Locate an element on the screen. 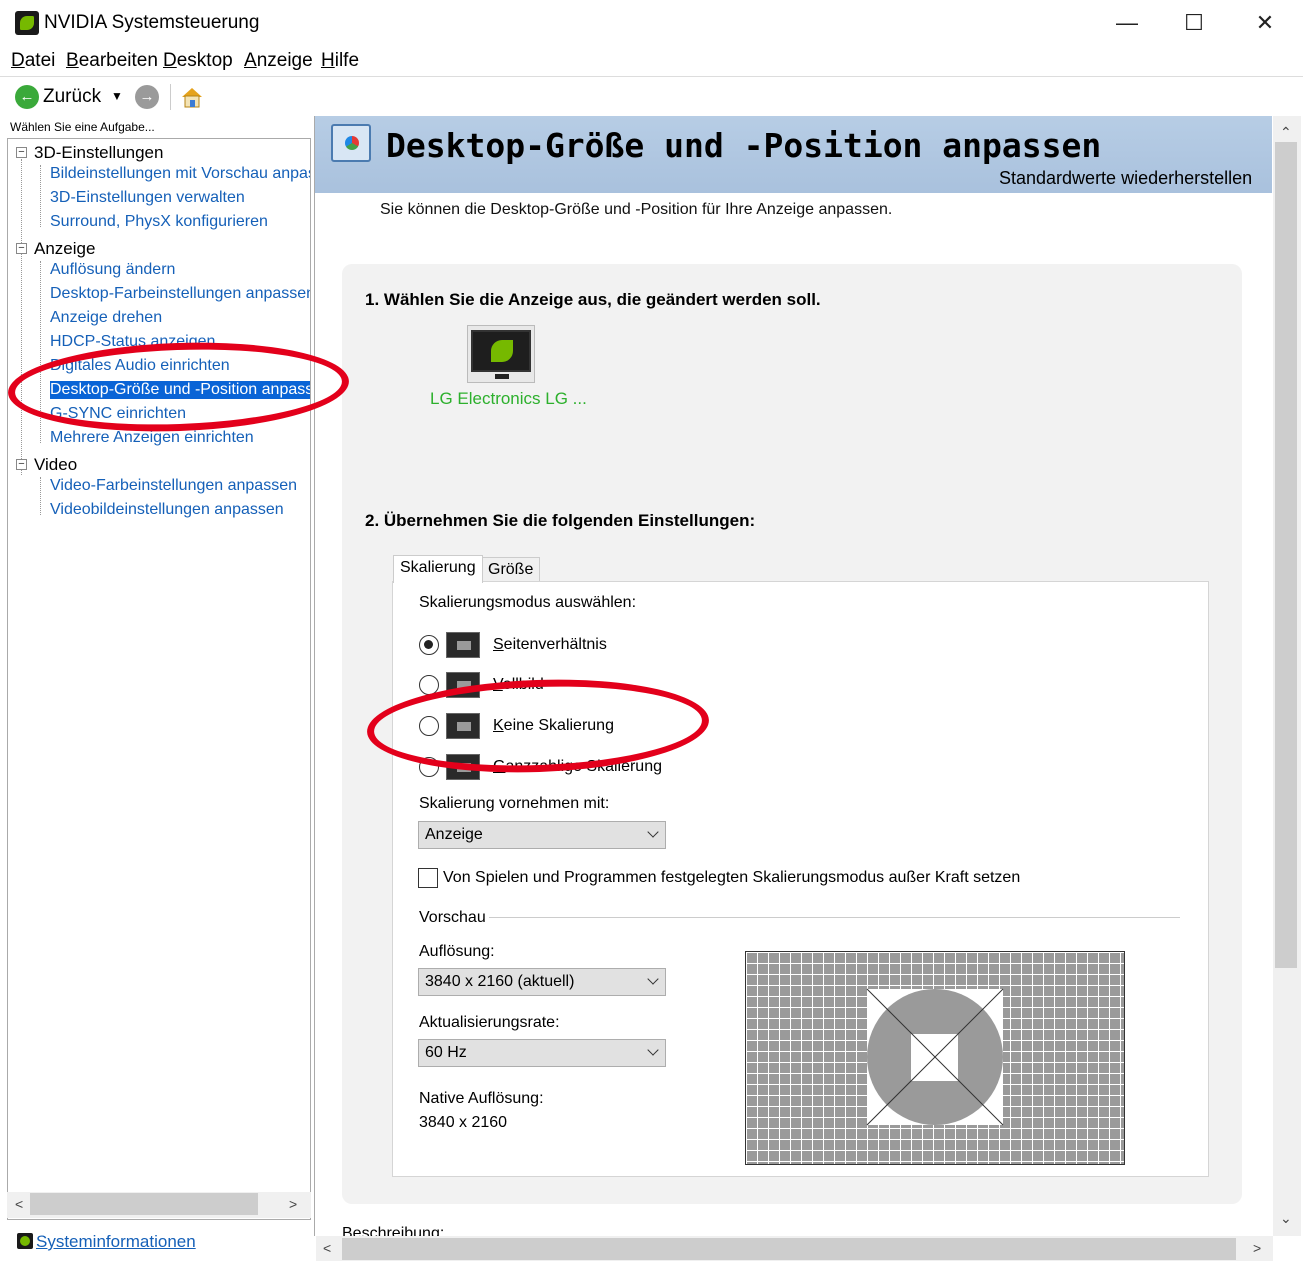  sysinfo-icon is located at coordinates (25, 1241).